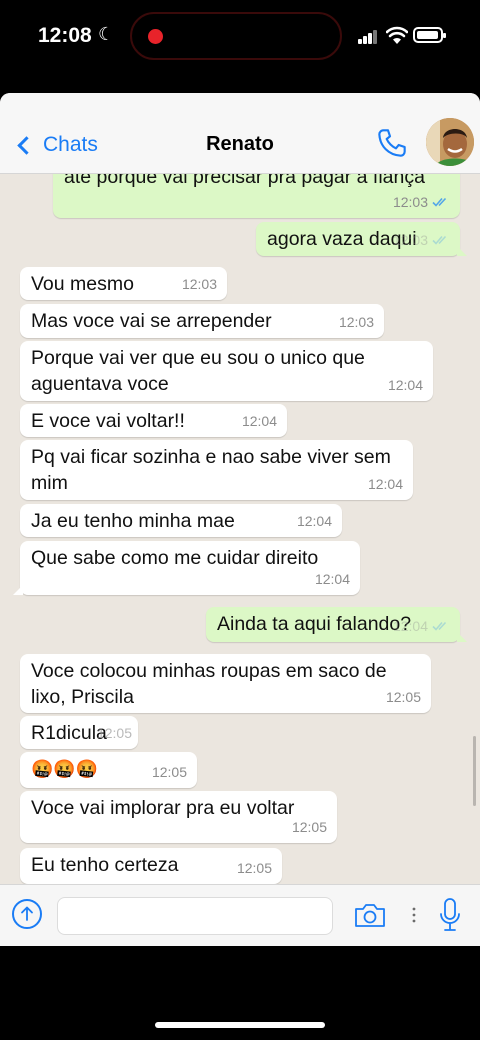  What do you see at coordinates (429, 35) in the screenshot?
I see `battery-icon` at bounding box center [429, 35].